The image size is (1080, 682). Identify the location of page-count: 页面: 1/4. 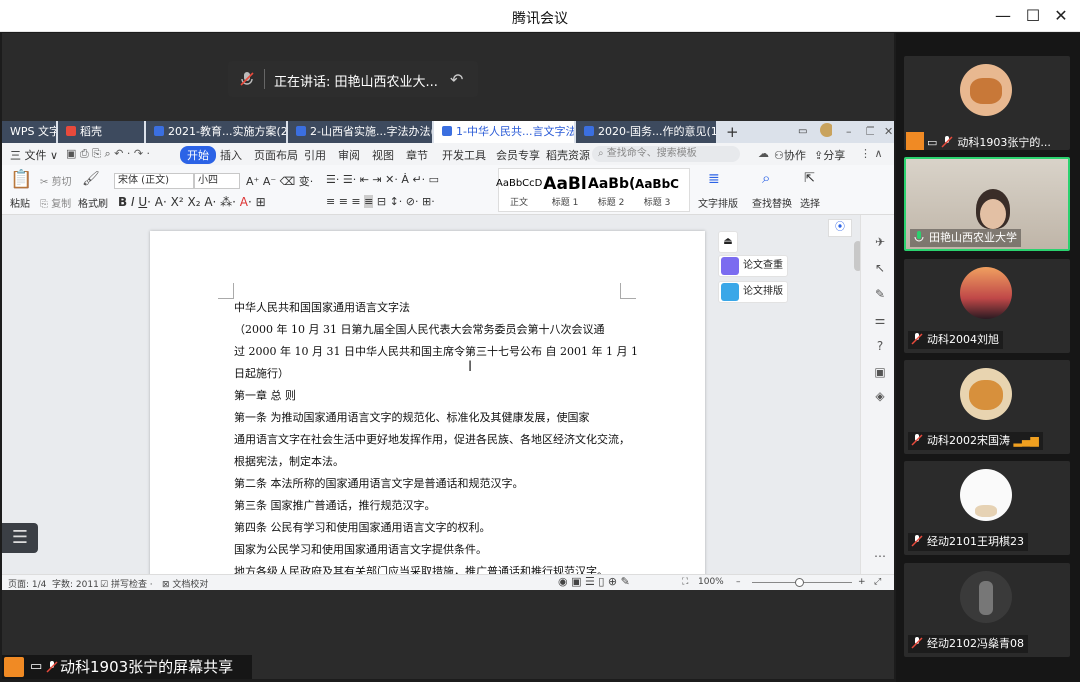
(27, 585).